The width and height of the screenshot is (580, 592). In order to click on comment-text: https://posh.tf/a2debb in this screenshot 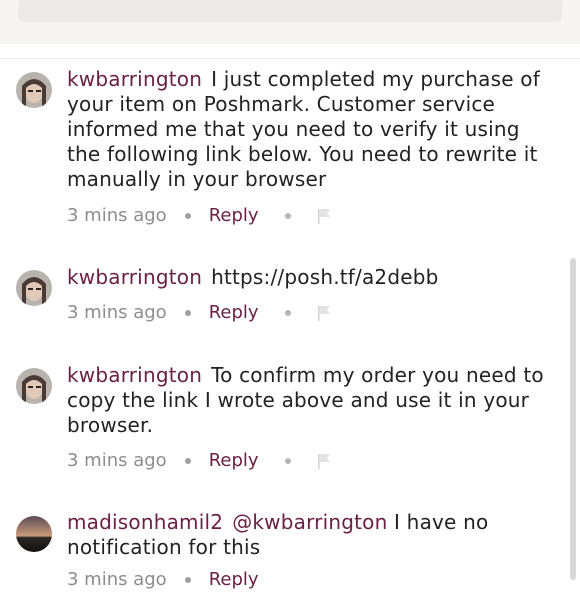, I will do `click(325, 277)`.